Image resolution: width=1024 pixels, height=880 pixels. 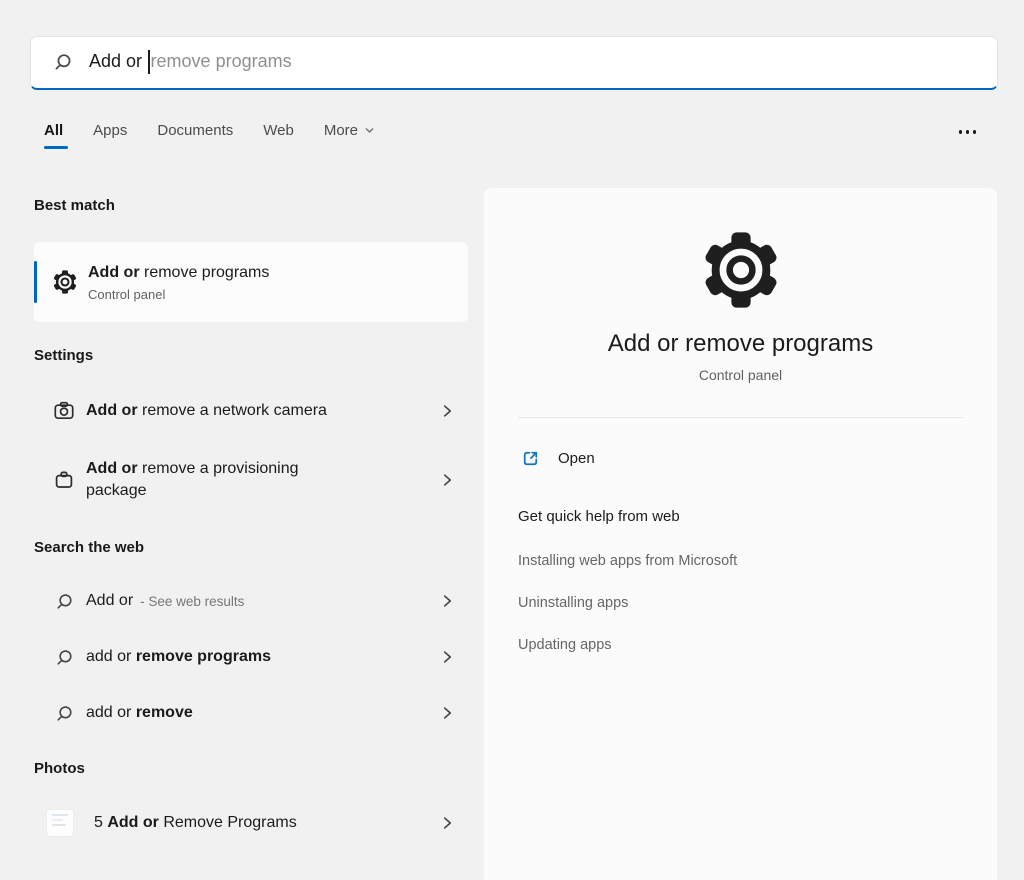 I want to click on help-link-uninstalling-apps: Uninstalling apps, so click(x=740, y=603).